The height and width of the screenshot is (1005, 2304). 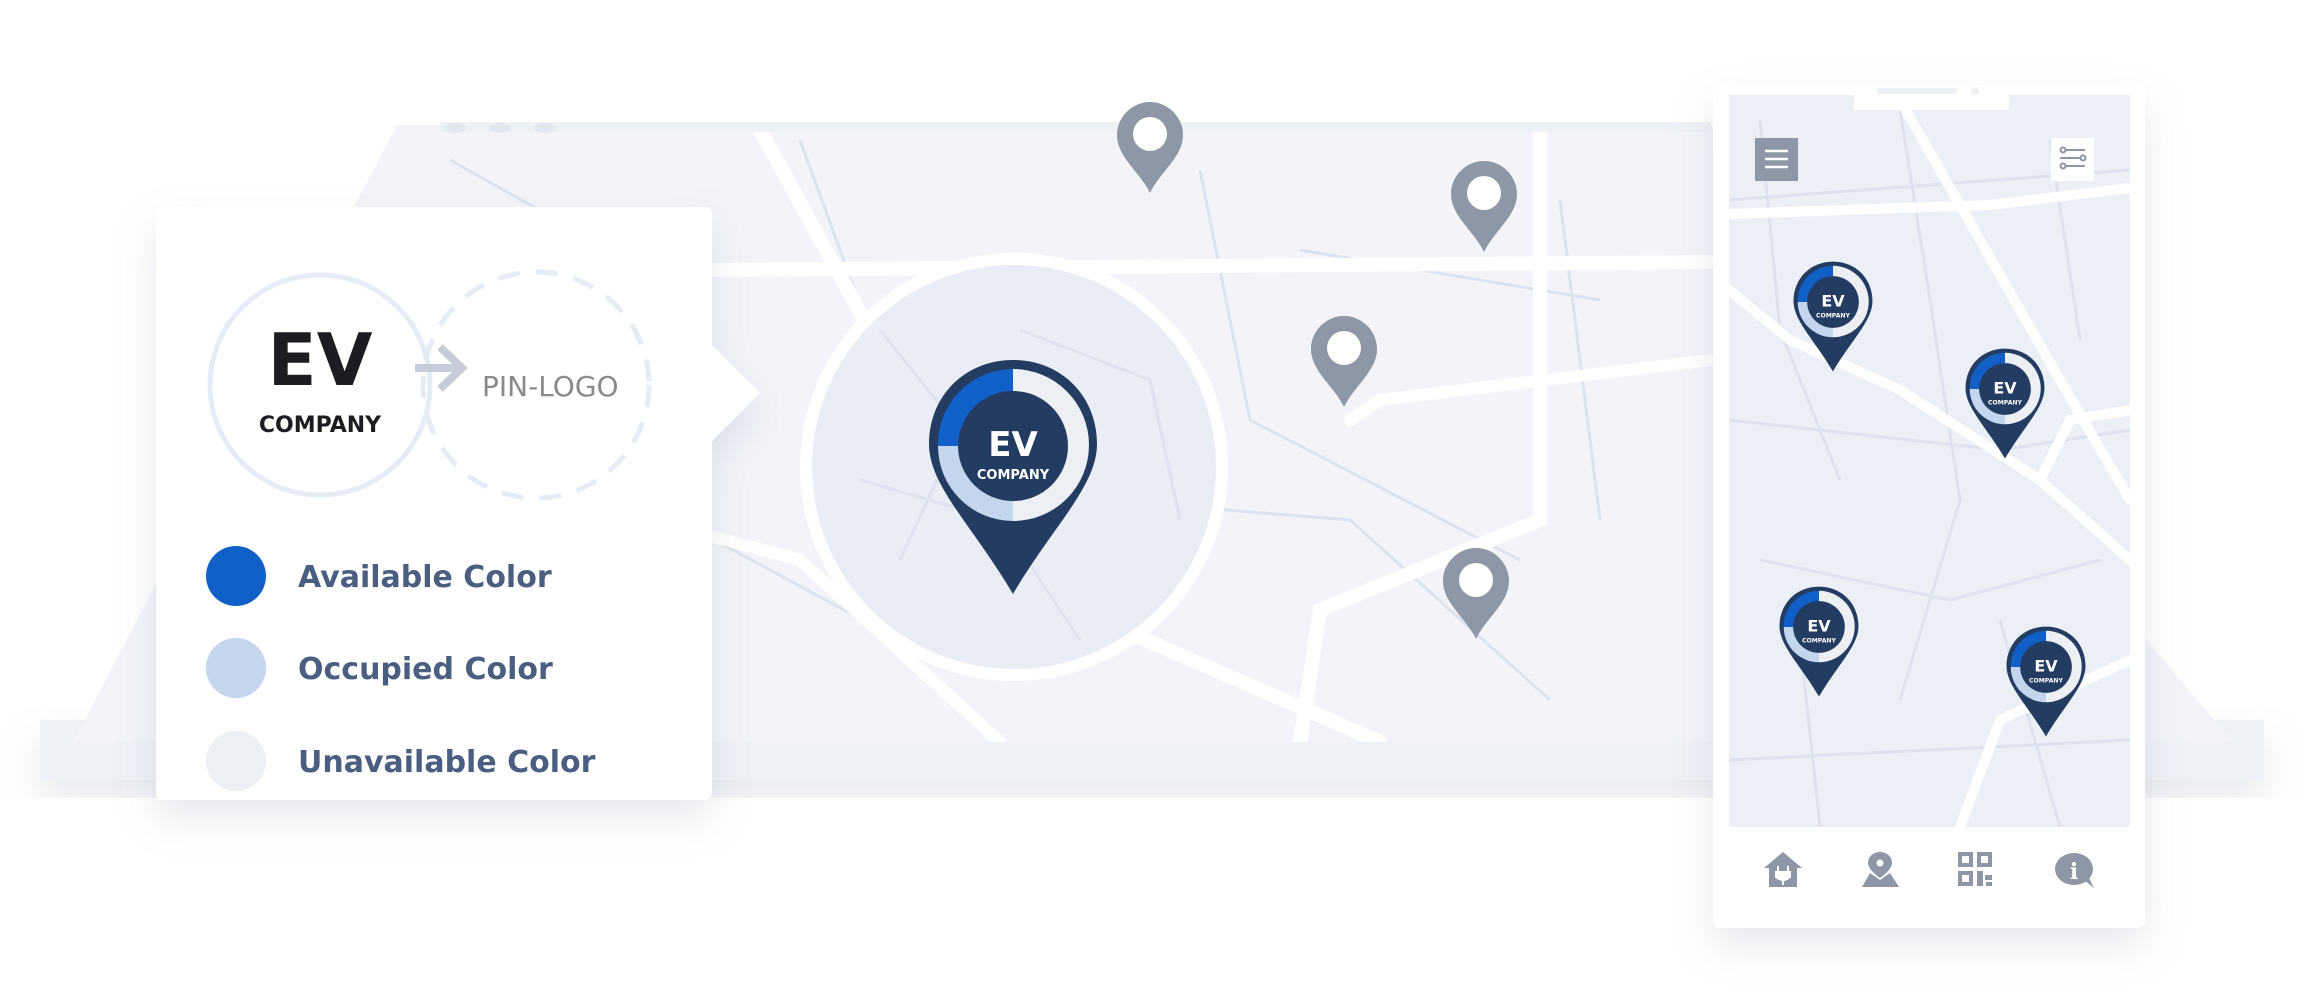 What do you see at coordinates (320, 360) in the screenshot?
I see `ev-logo: EV` at bounding box center [320, 360].